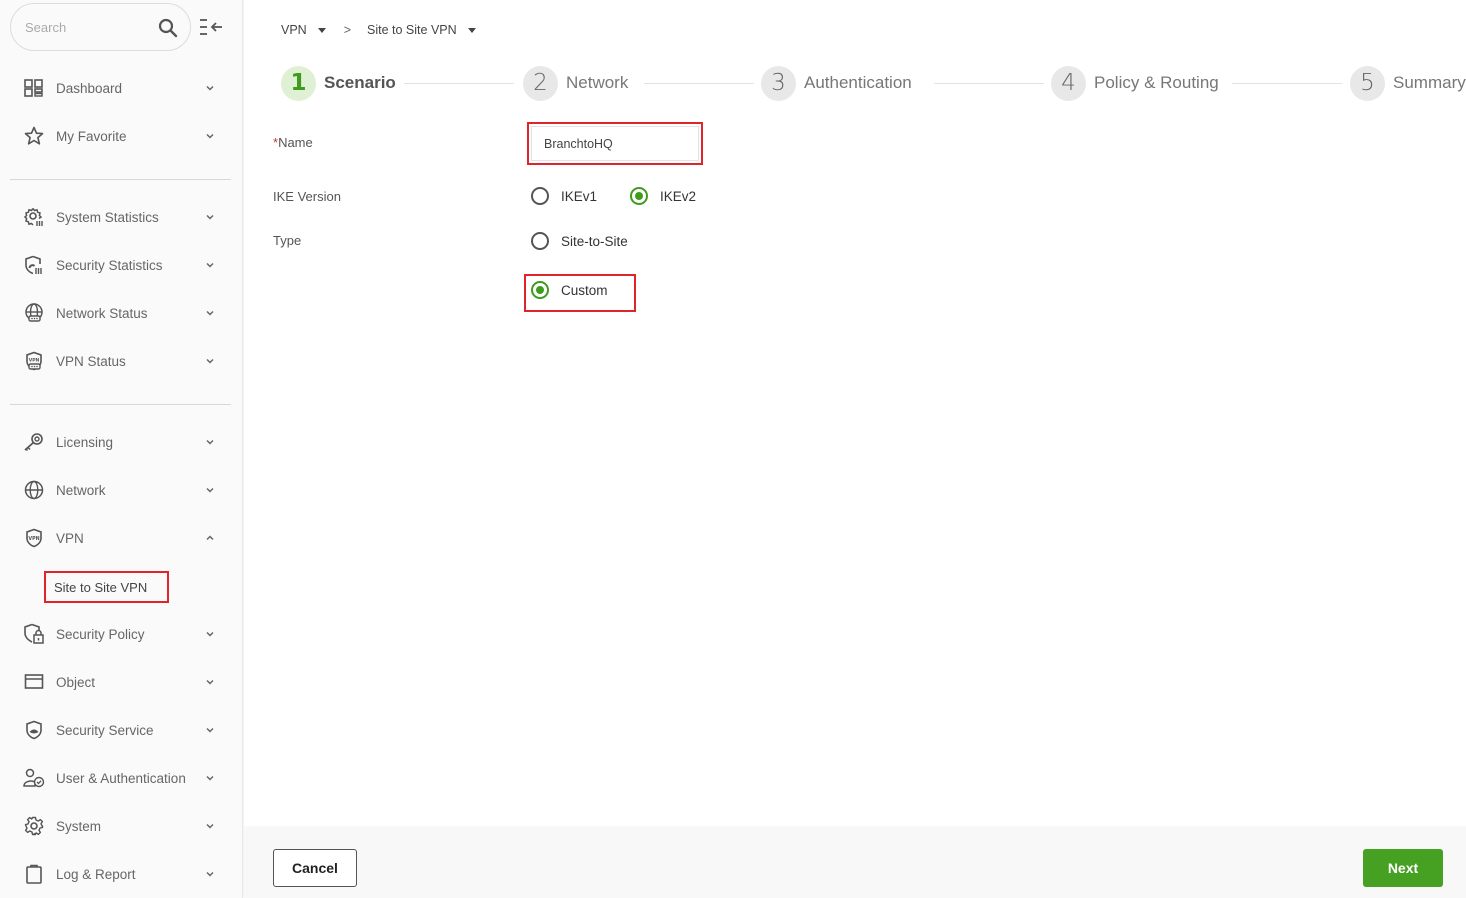 This screenshot has width=1466, height=898. I want to click on sidebar-item-vpn-status: VPN VPN Status, so click(121, 361).